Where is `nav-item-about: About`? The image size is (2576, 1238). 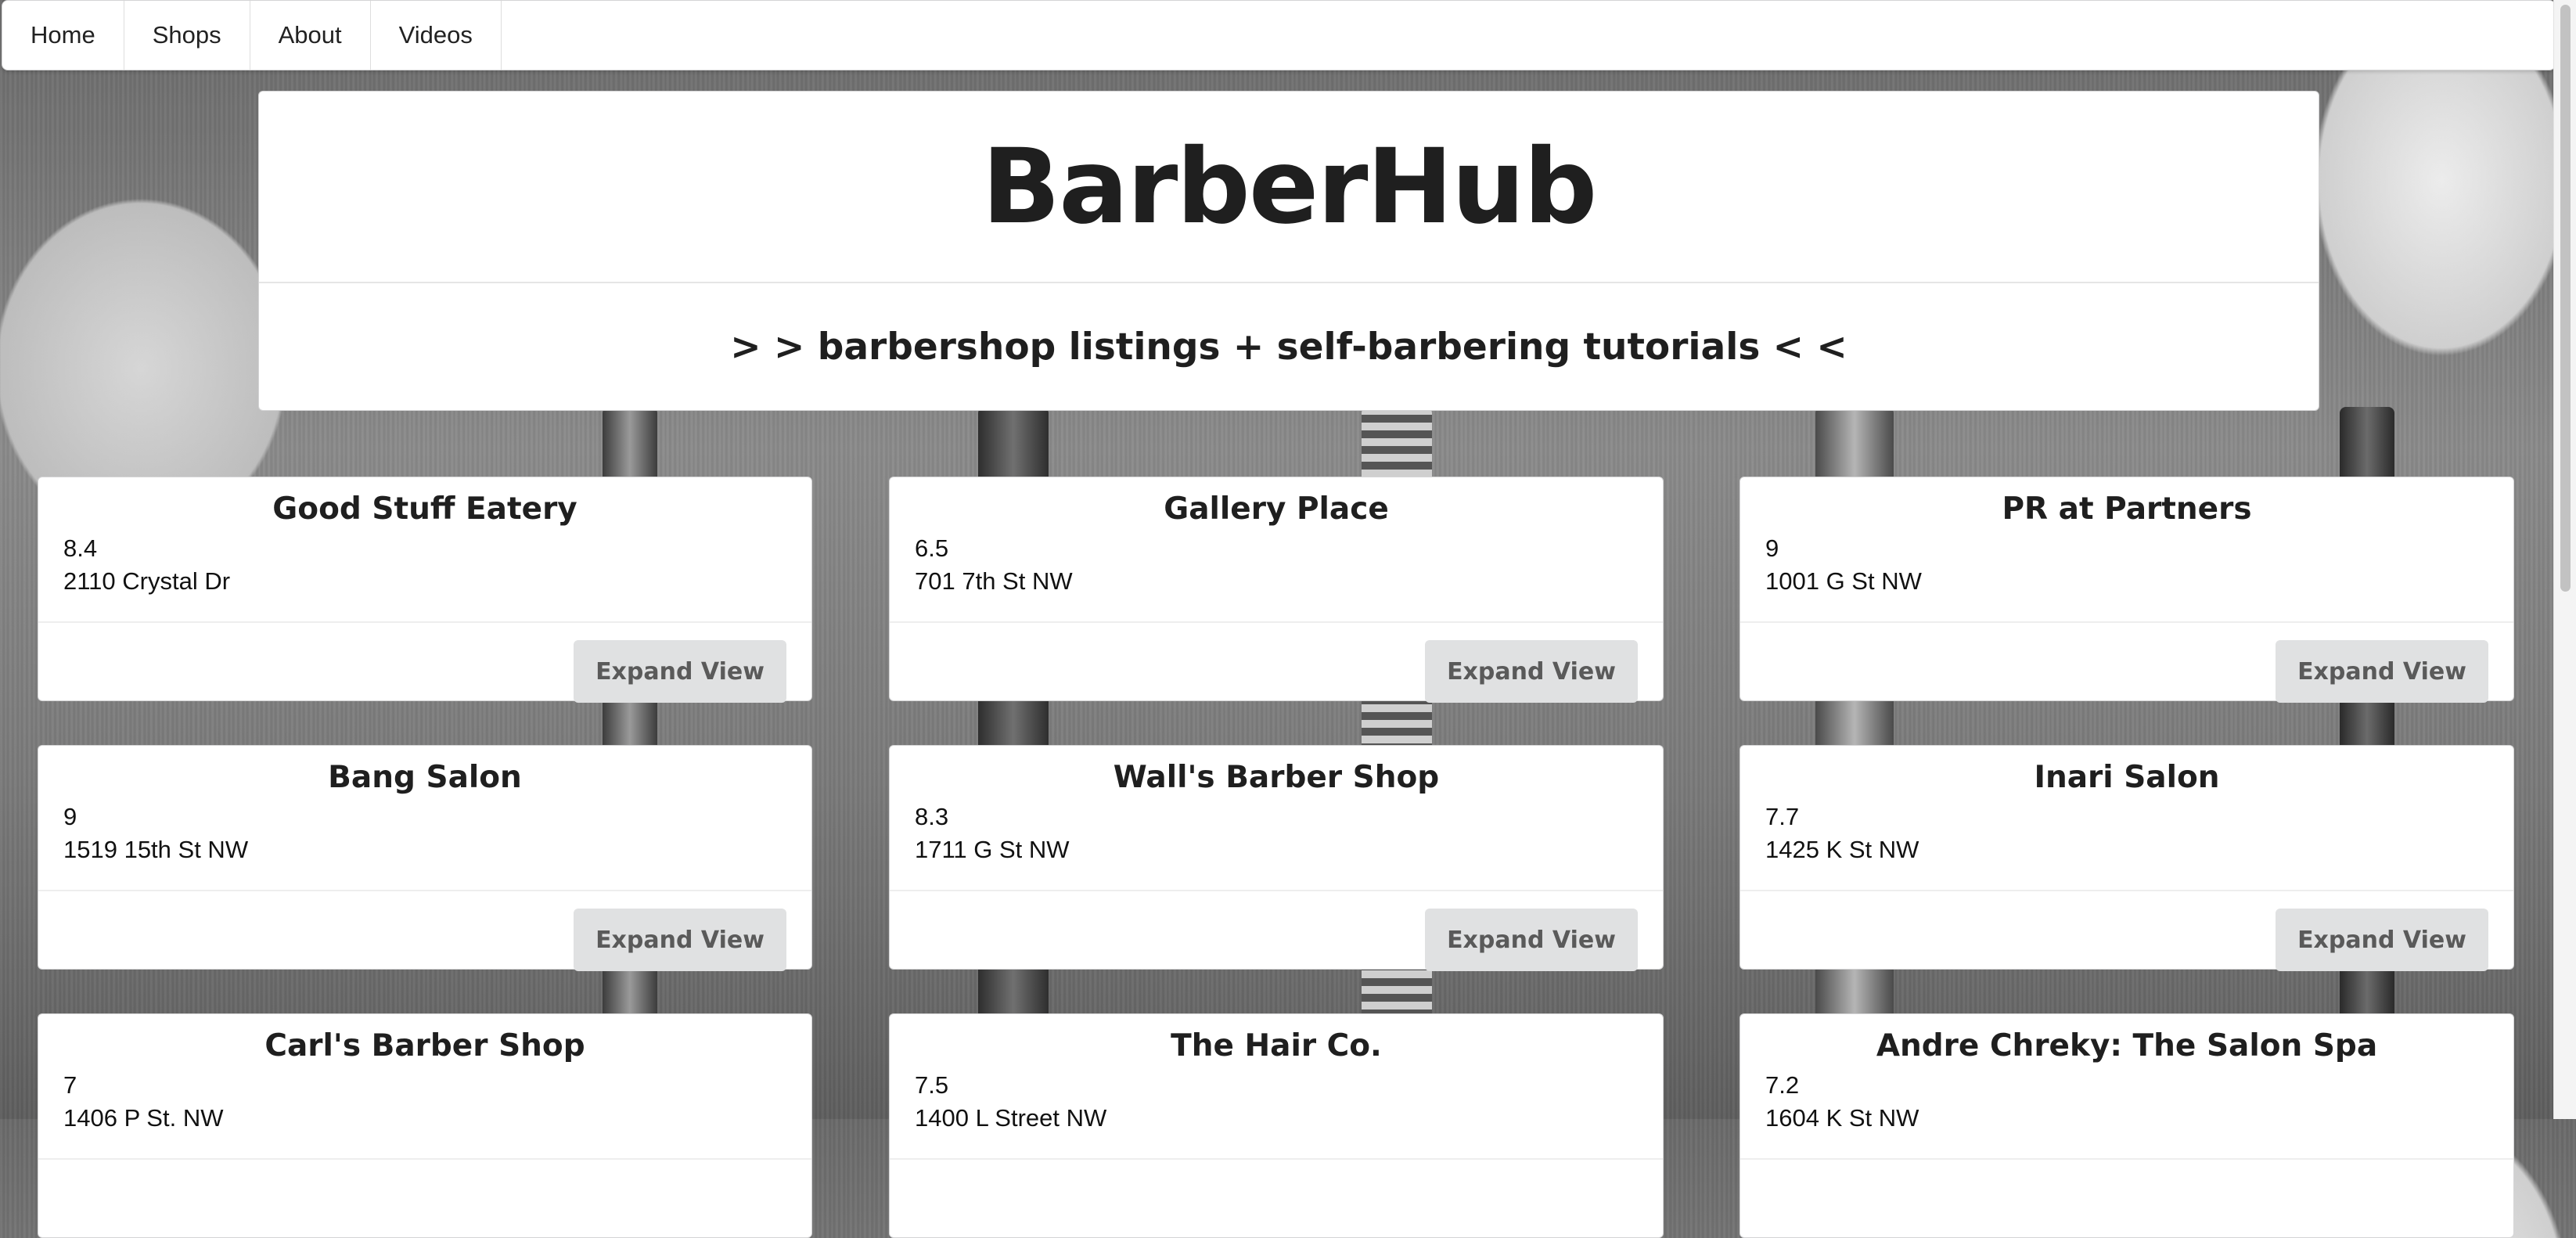
nav-item-about: About is located at coordinates (311, 36).